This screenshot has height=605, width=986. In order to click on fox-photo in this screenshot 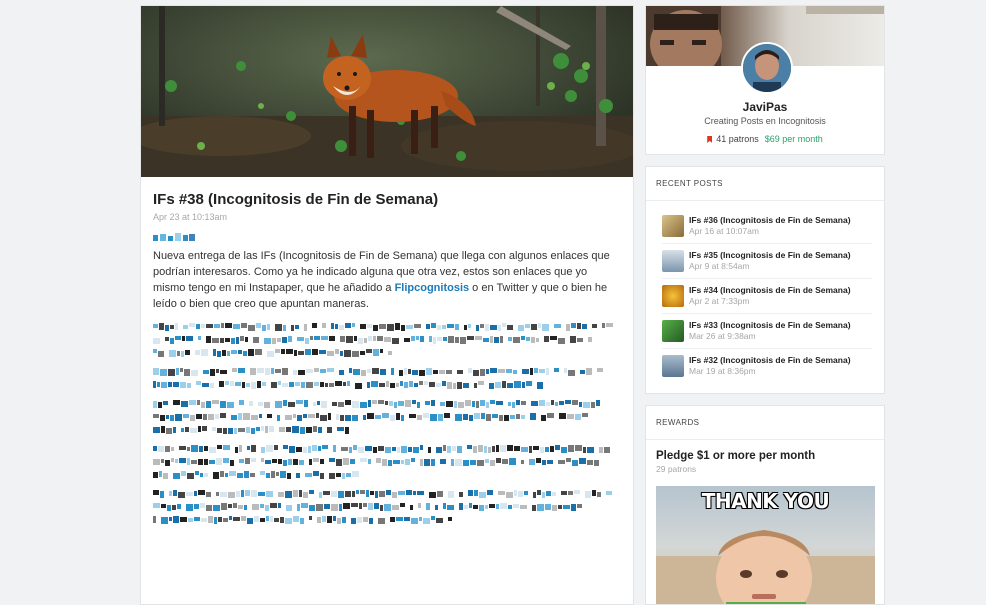, I will do `click(387, 91)`.